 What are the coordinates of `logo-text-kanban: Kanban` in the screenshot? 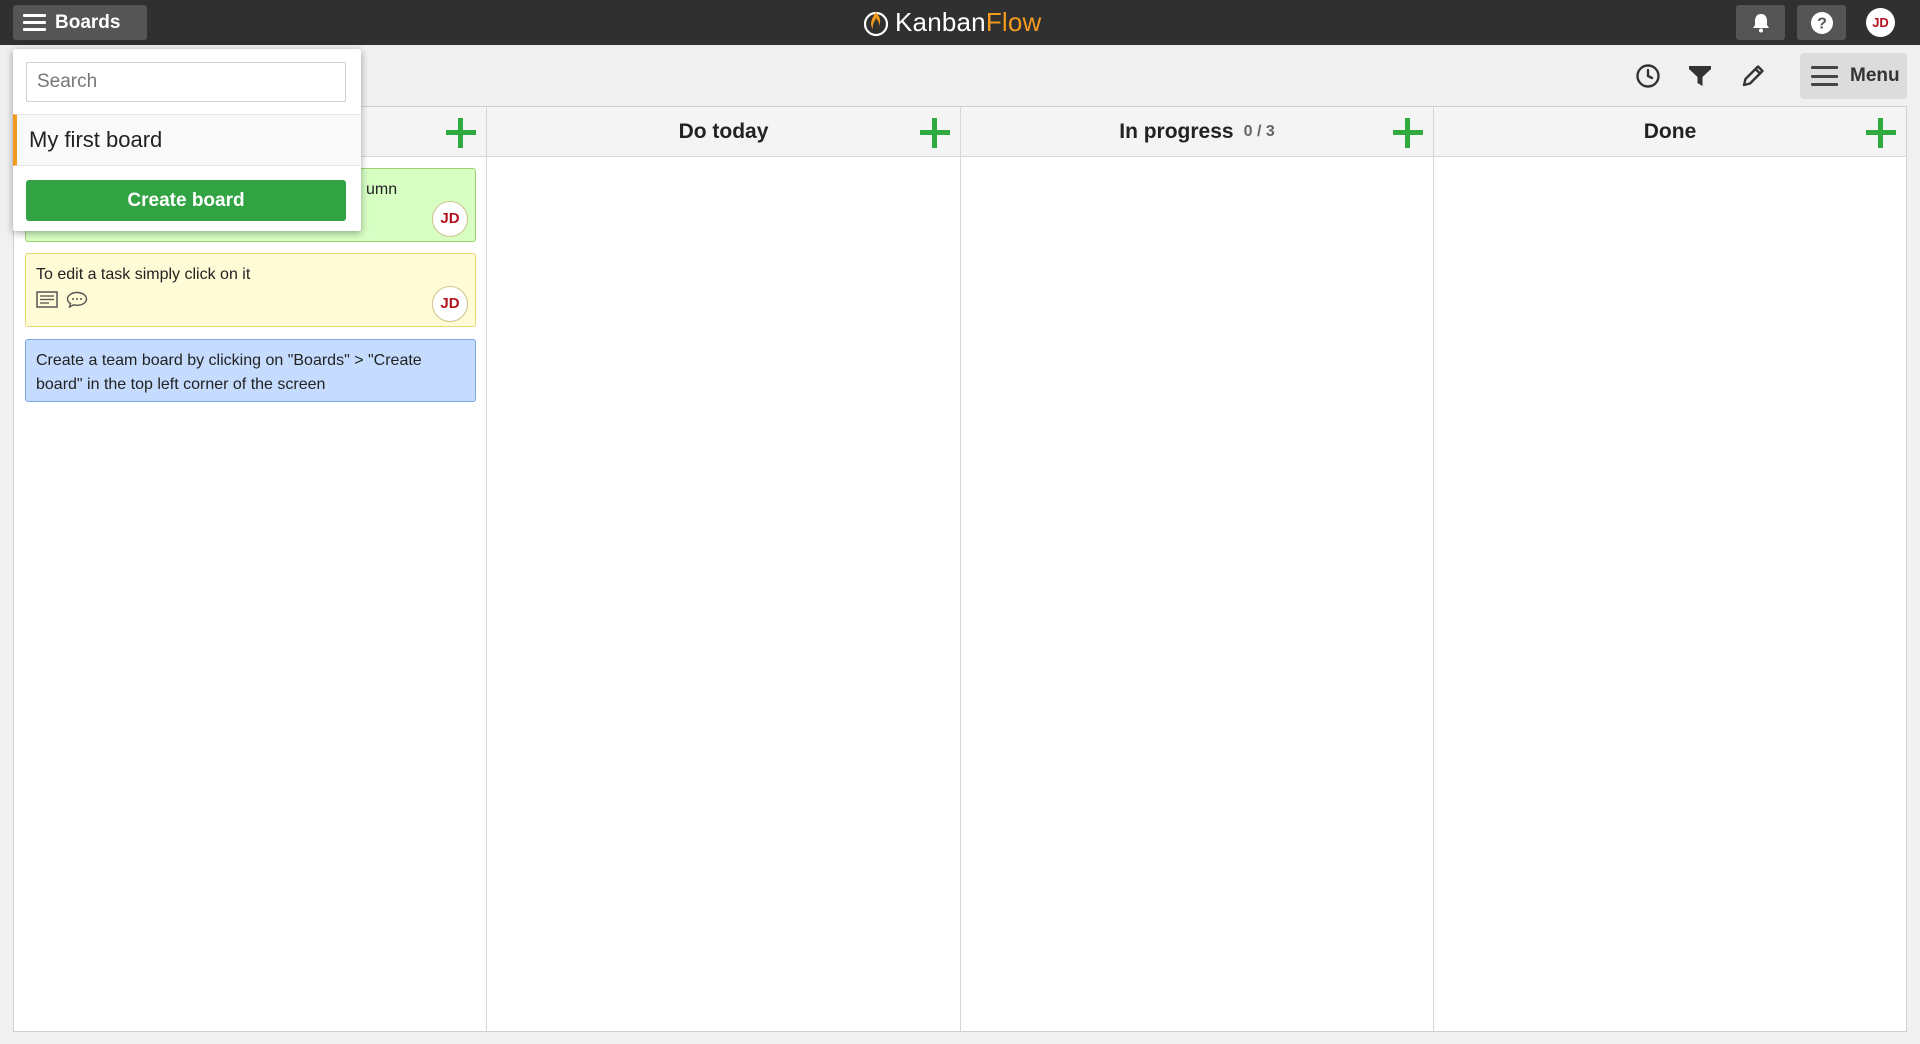 It's located at (940, 22).